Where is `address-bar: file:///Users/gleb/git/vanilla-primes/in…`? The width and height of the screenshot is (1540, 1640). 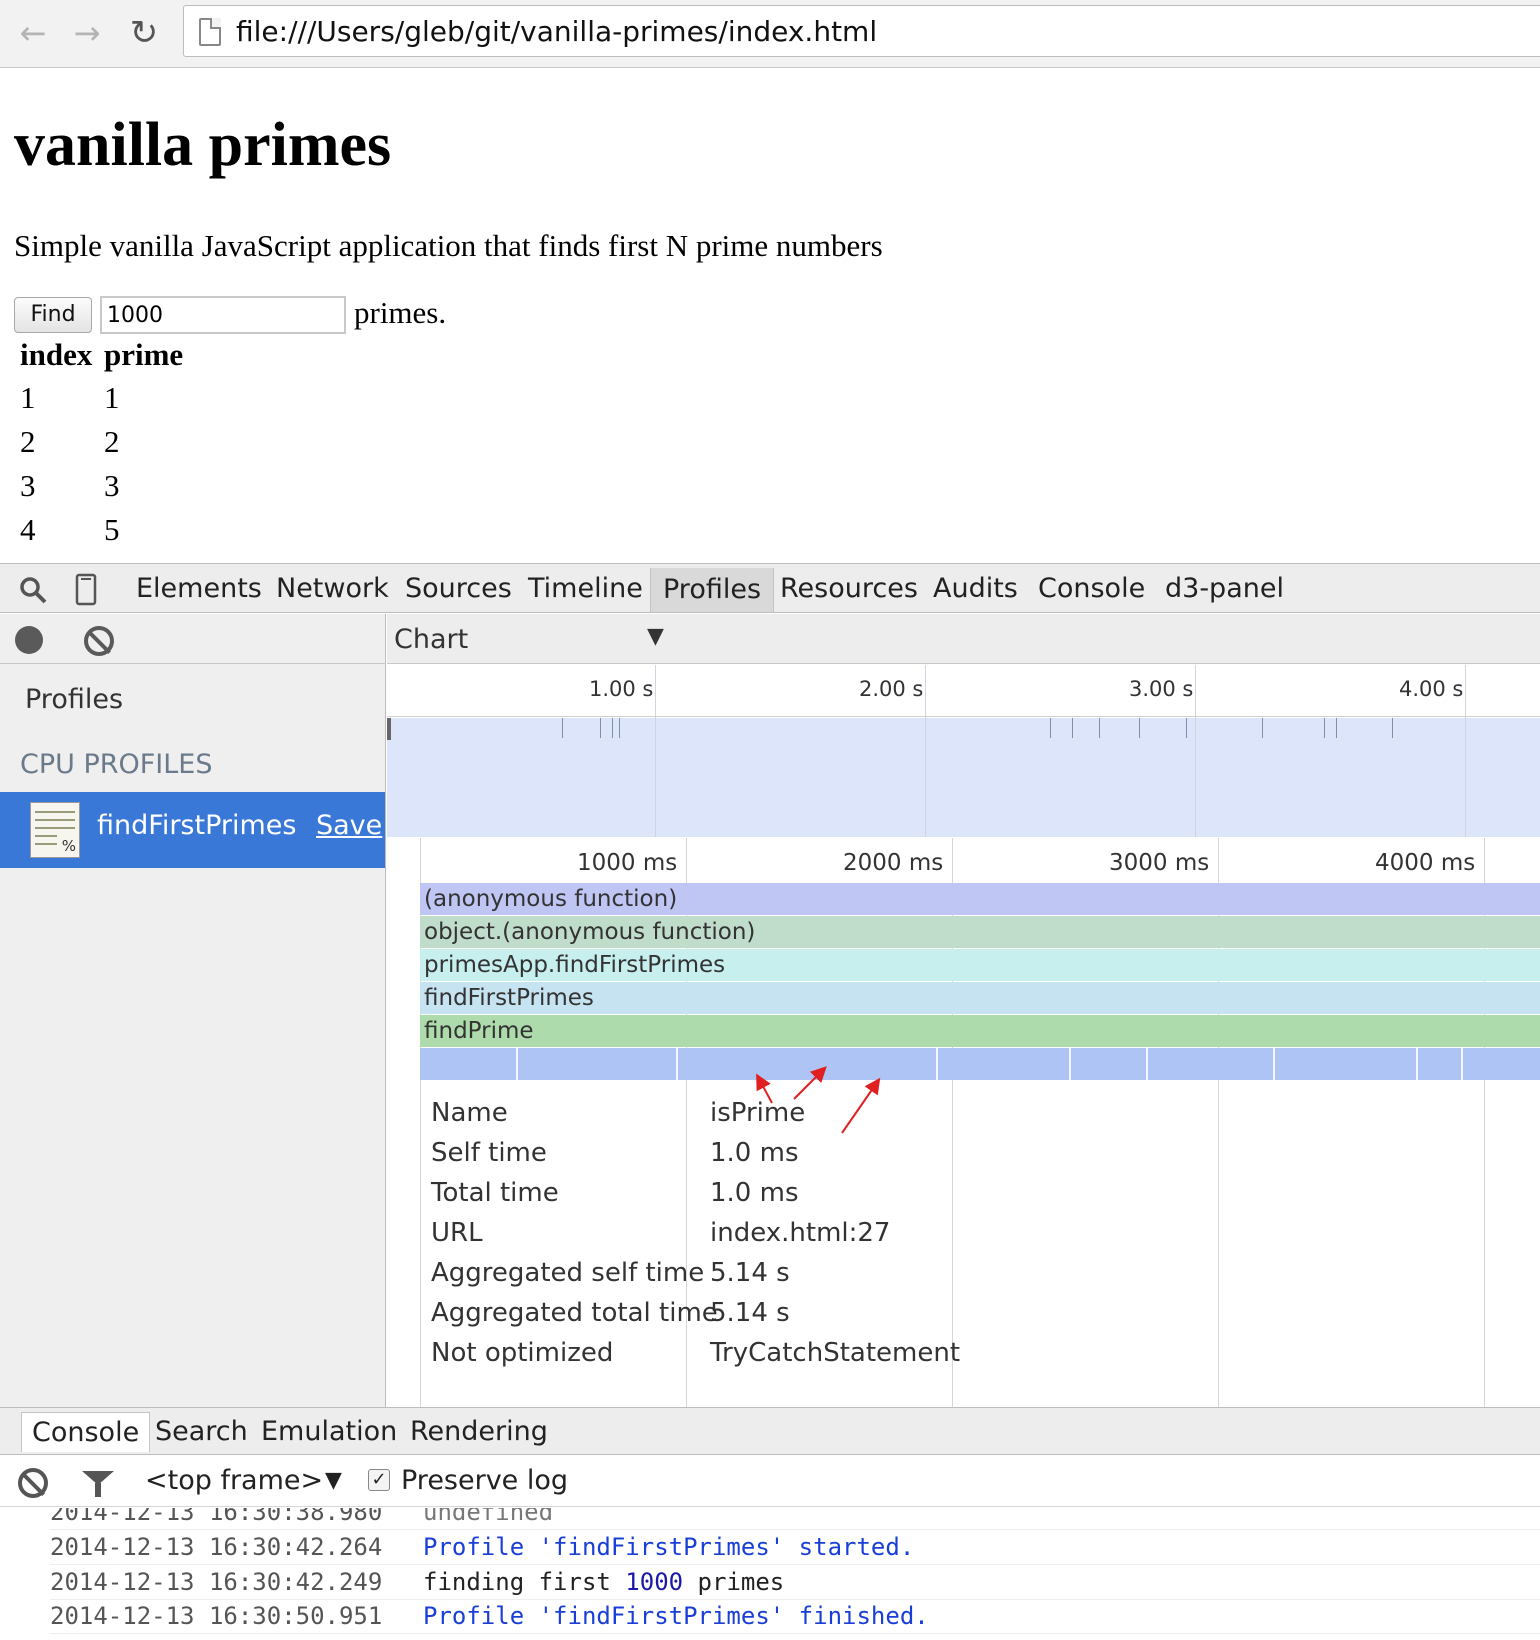 address-bar: file:///Users/gleb/git/vanilla-primes/in… is located at coordinates (861, 31).